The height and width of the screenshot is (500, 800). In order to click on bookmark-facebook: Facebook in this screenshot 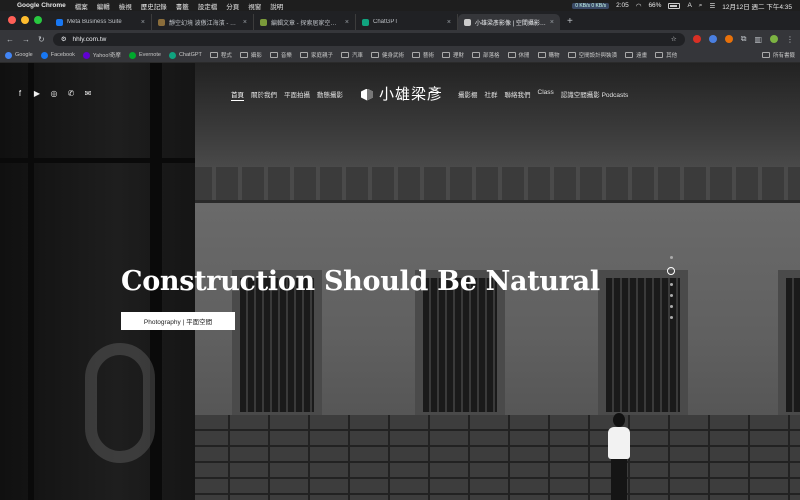, I will do `click(57, 55)`.